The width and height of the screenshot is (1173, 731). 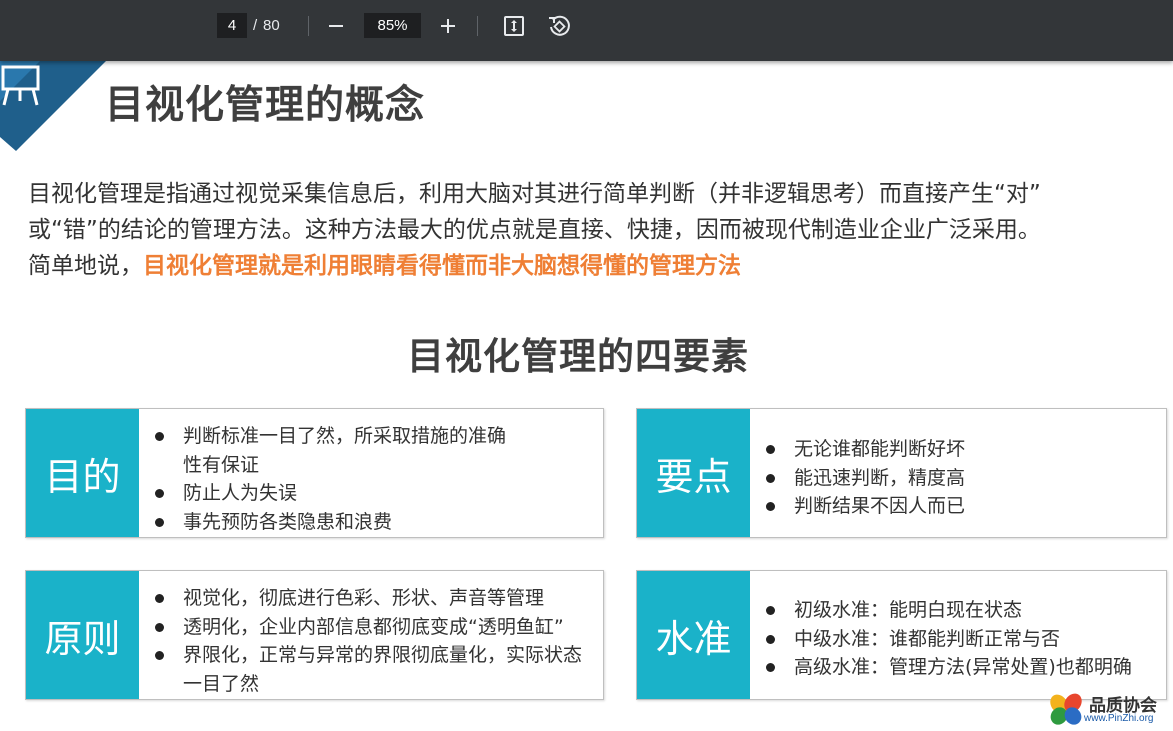 What do you see at coordinates (82, 473) in the screenshot?
I see `element-label: 目的` at bounding box center [82, 473].